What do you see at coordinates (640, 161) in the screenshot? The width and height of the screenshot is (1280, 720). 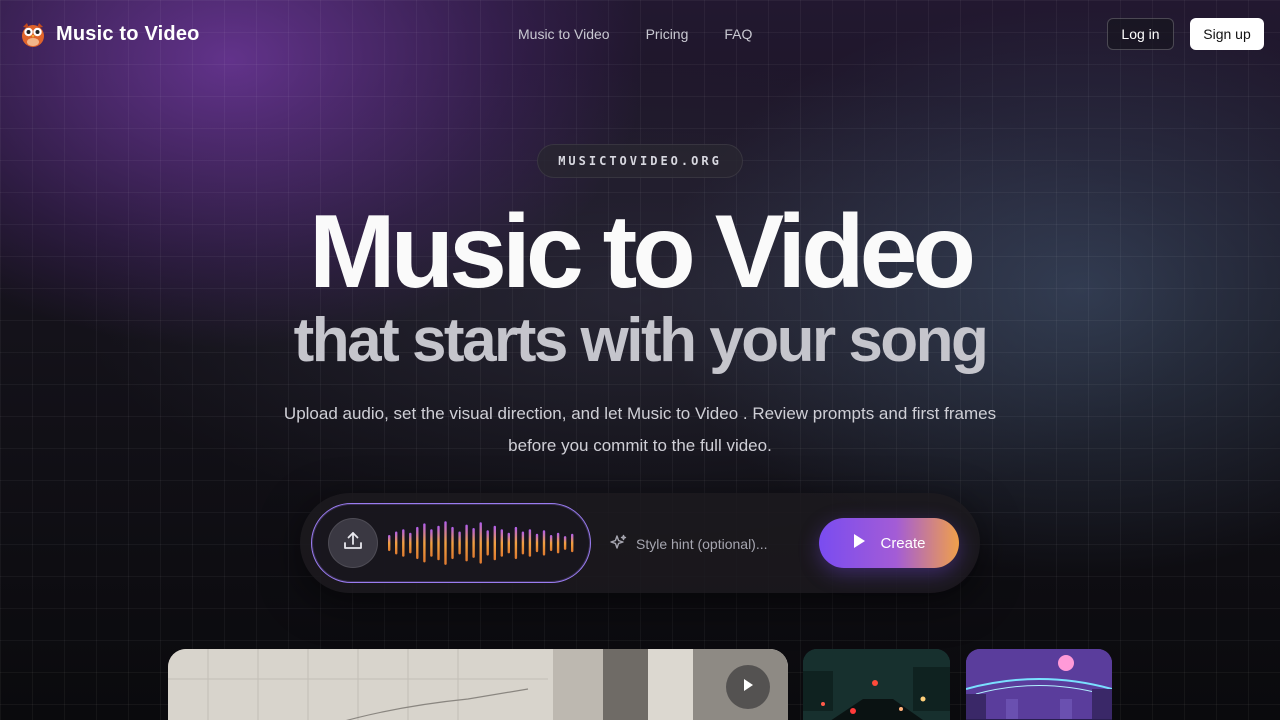 I see `domain-badge: MUSICTOVIDEO.ORG` at bounding box center [640, 161].